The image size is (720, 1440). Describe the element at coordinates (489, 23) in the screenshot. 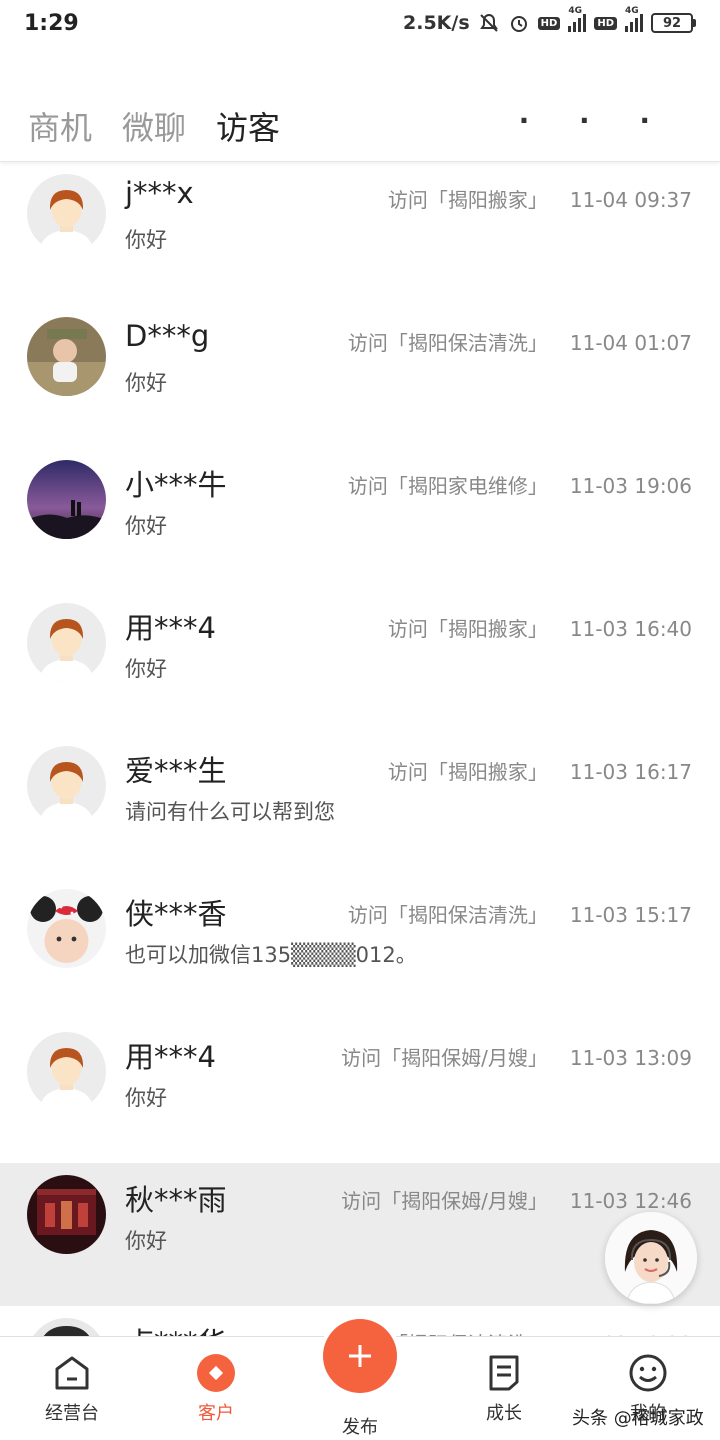

I see `mute-bell-icon` at that location.